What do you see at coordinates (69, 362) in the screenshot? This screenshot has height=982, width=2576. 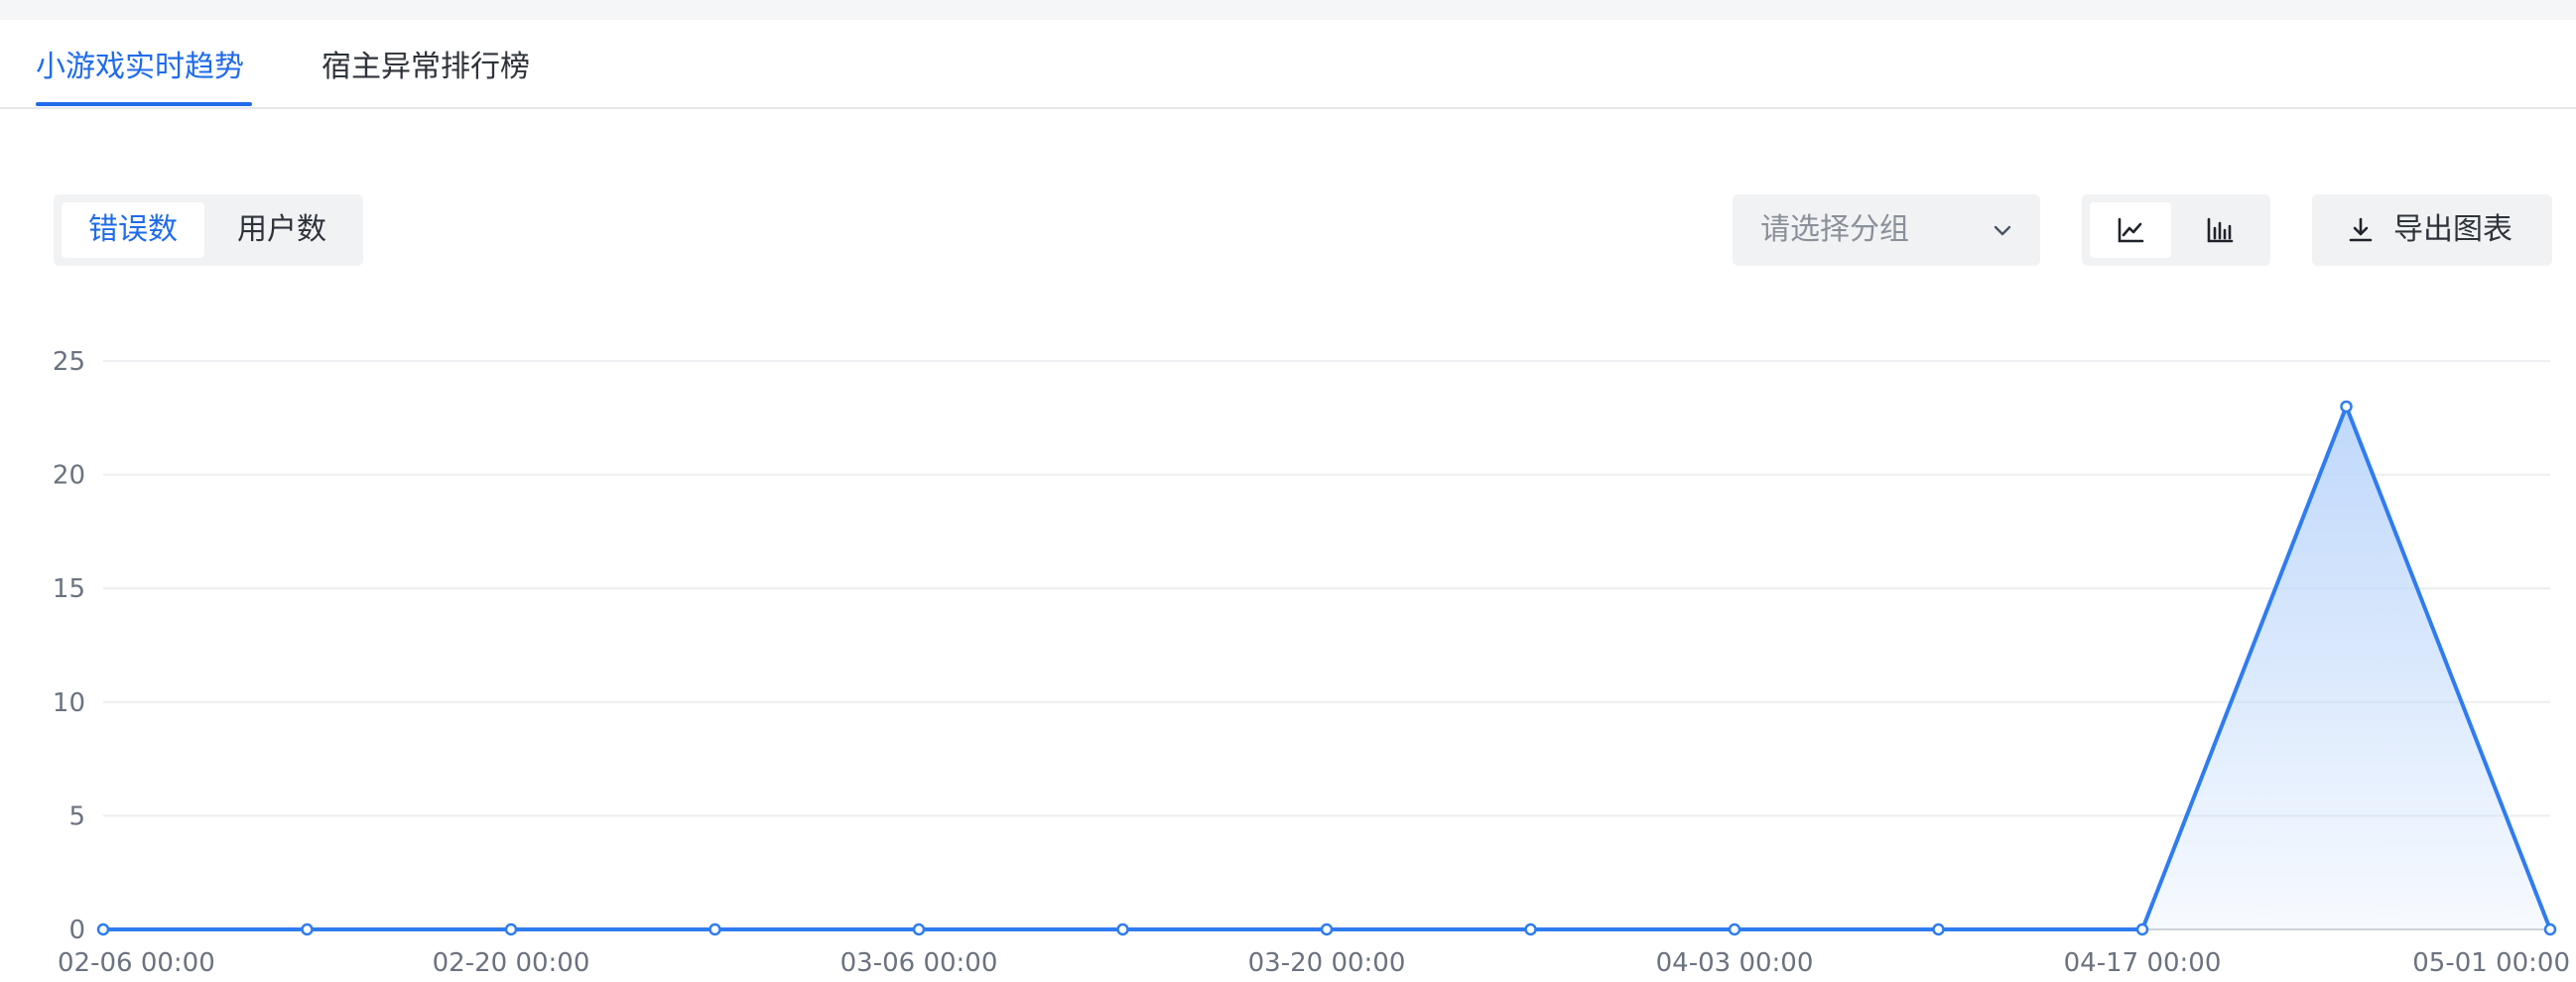 I see `y-tick-label: 25` at bounding box center [69, 362].